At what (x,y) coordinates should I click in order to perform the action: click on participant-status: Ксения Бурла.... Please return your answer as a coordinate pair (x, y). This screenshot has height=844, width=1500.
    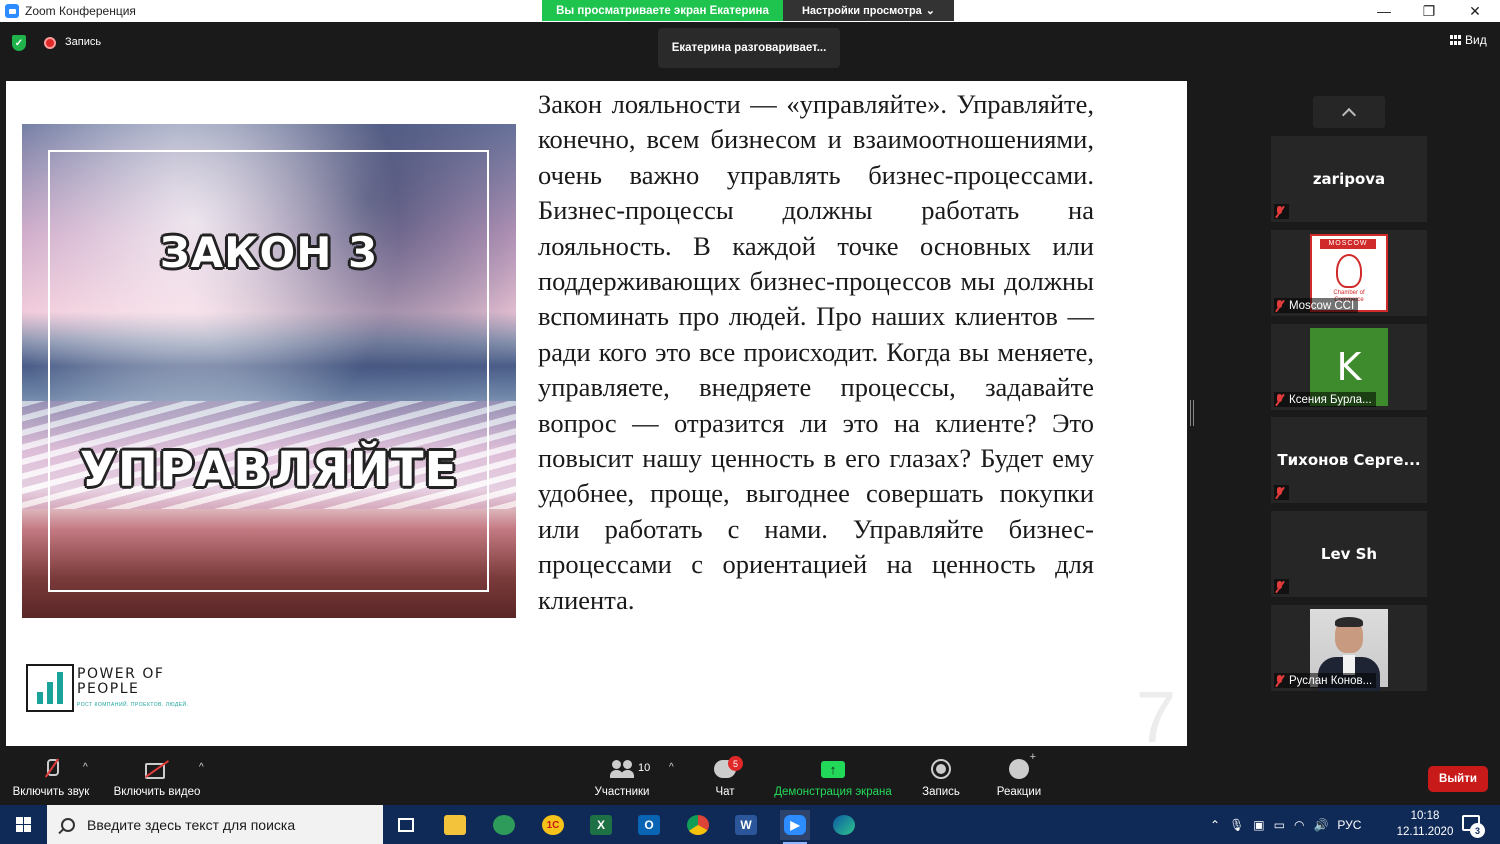
    Looking at the image, I should click on (1325, 399).